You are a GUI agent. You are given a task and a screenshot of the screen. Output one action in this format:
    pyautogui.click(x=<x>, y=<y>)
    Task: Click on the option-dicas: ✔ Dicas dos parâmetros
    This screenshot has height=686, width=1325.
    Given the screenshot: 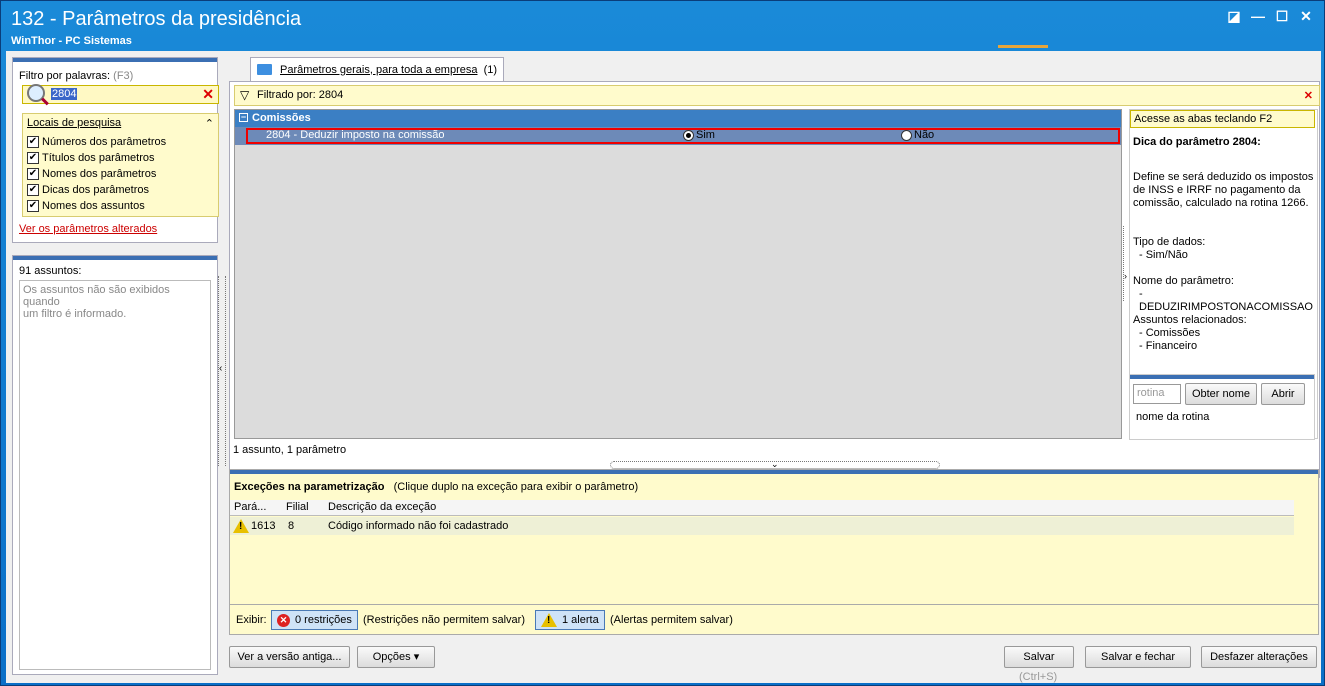 What is the action you would take?
    pyautogui.click(x=120, y=190)
    